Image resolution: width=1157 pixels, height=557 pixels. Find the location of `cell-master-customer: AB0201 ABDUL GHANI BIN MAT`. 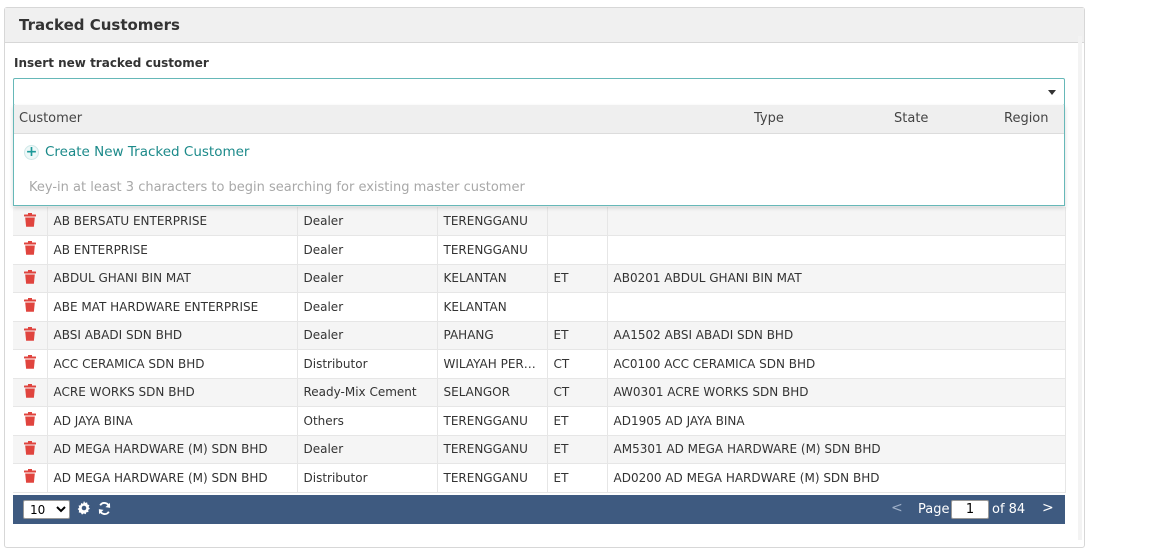

cell-master-customer: AB0201 ABDUL GHANI BIN MAT is located at coordinates (836, 278).